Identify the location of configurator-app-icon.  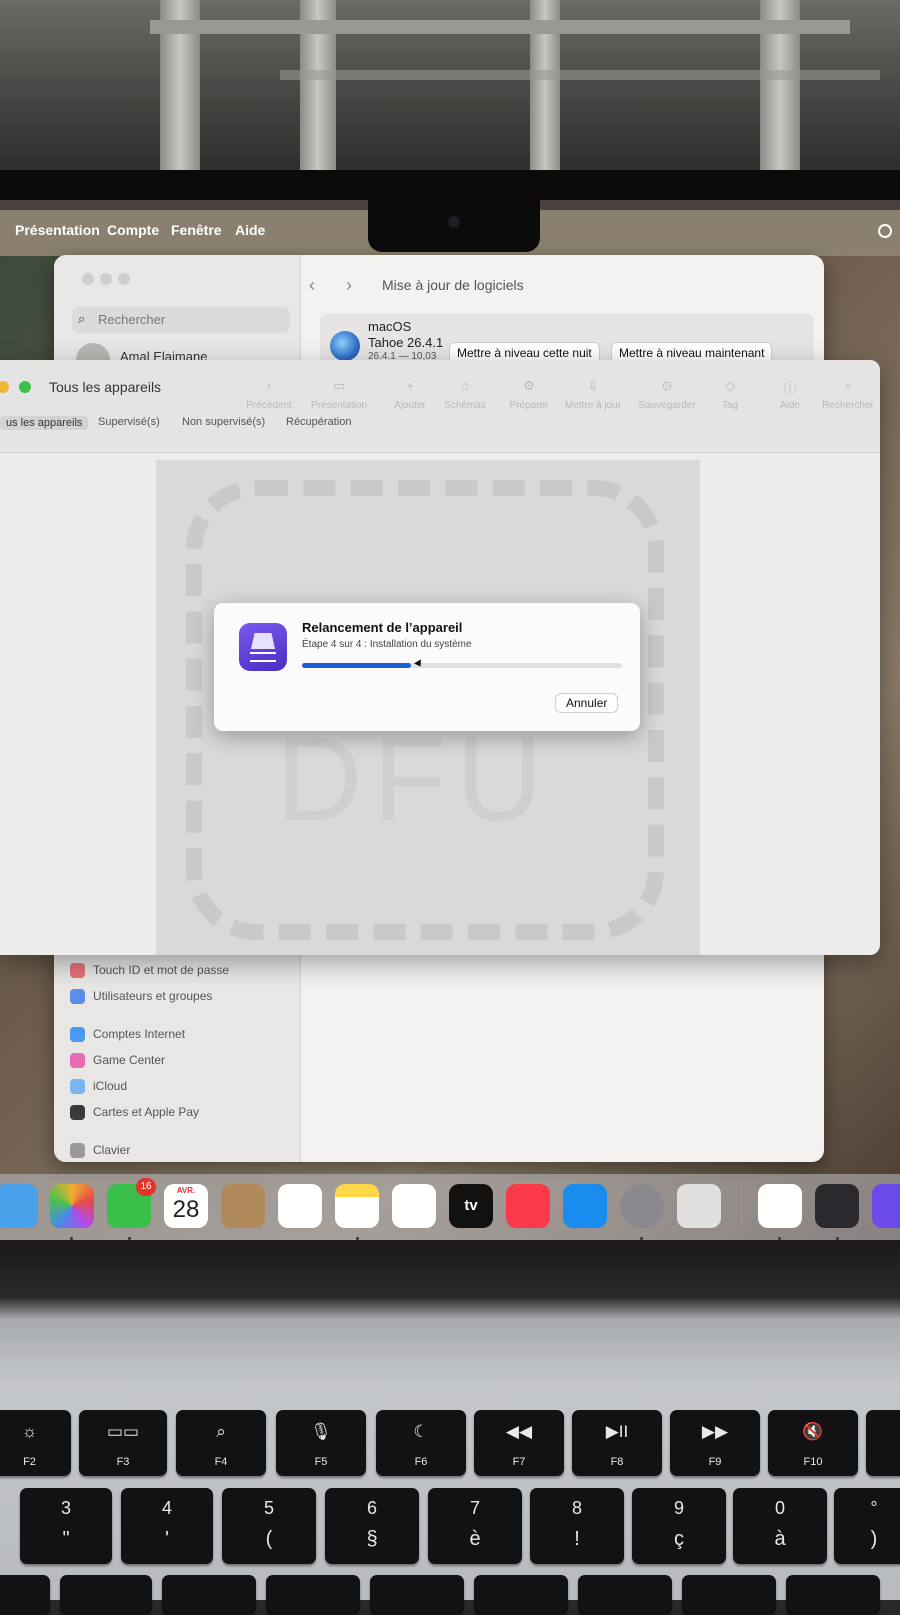
(263, 647).